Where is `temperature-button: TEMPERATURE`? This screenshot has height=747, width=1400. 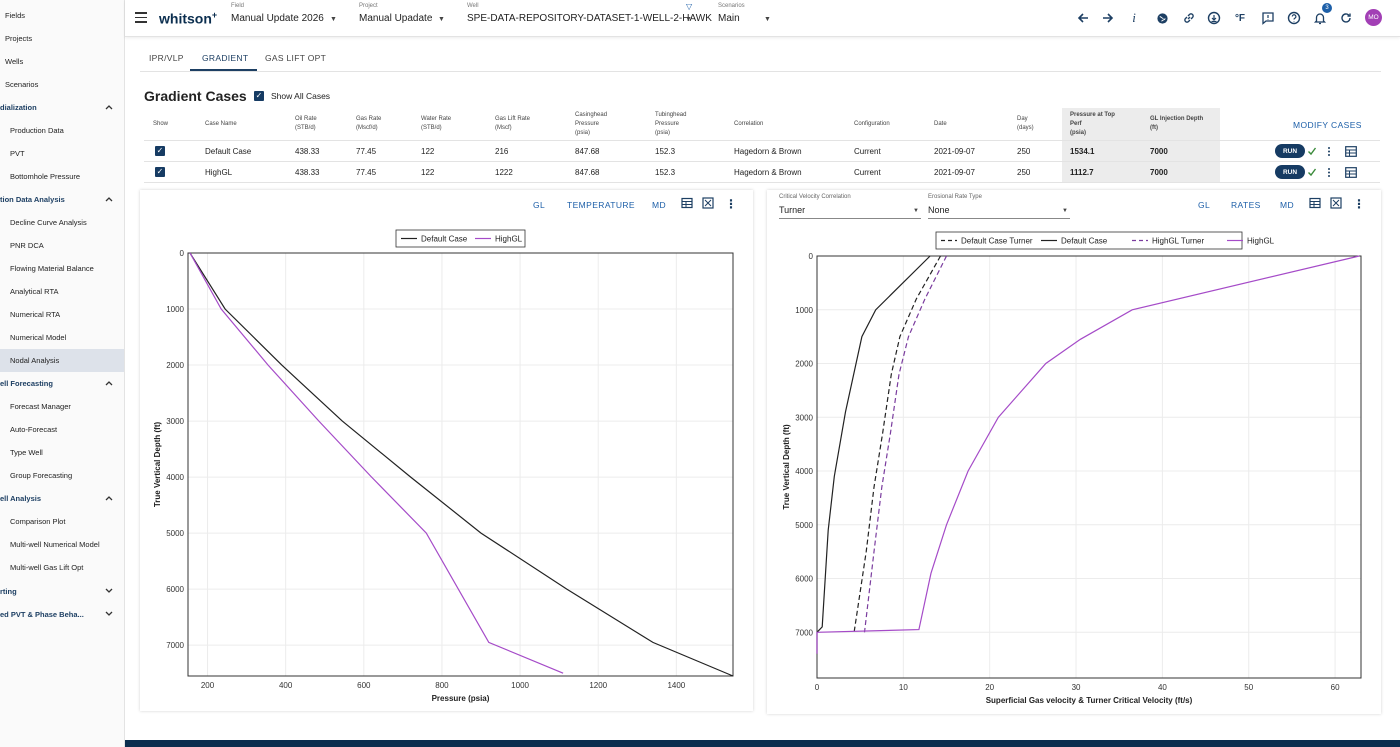
temperature-button: TEMPERATURE is located at coordinates (601, 205).